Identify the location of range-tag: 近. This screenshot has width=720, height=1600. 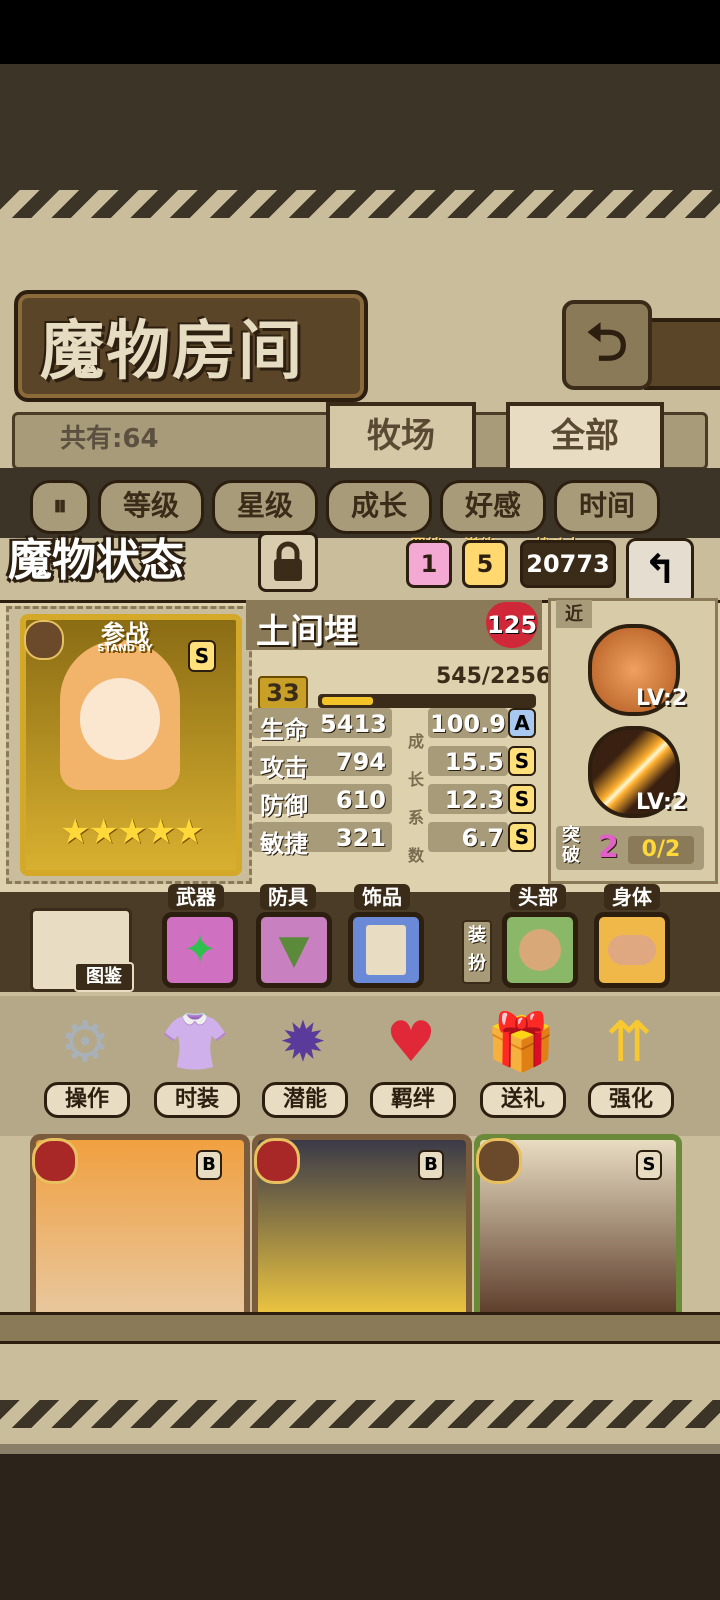
(574, 614).